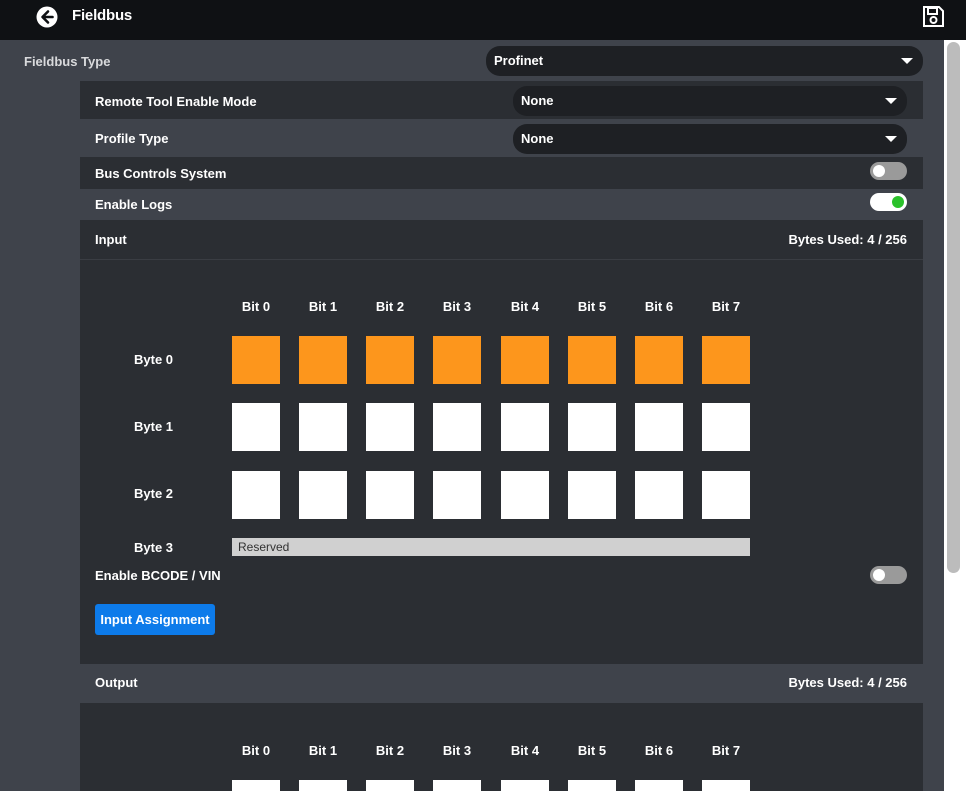  I want to click on byte-label: Byte 0, so click(154, 359).